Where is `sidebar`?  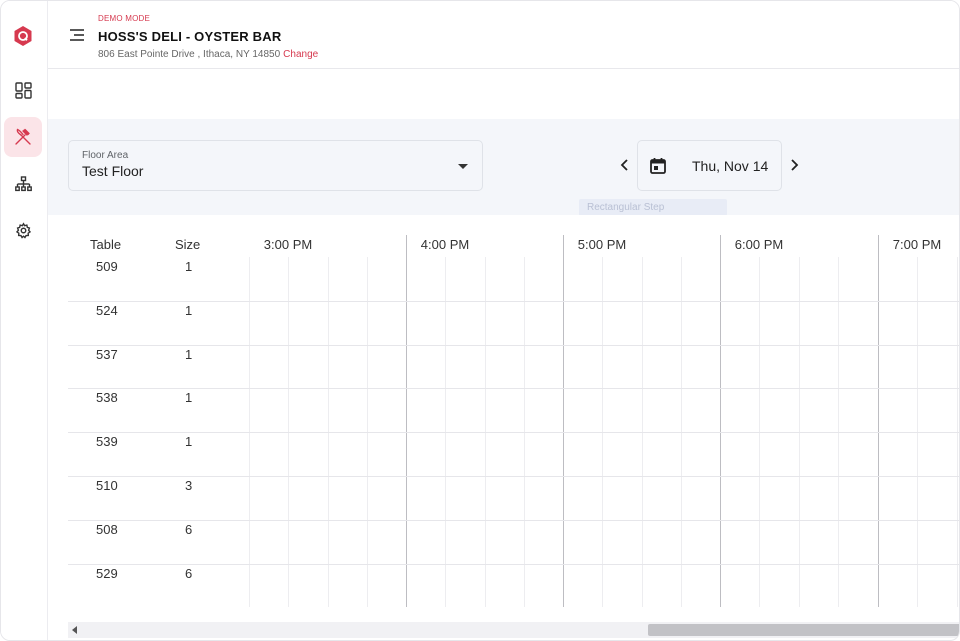
sidebar is located at coordinates (24, 320).